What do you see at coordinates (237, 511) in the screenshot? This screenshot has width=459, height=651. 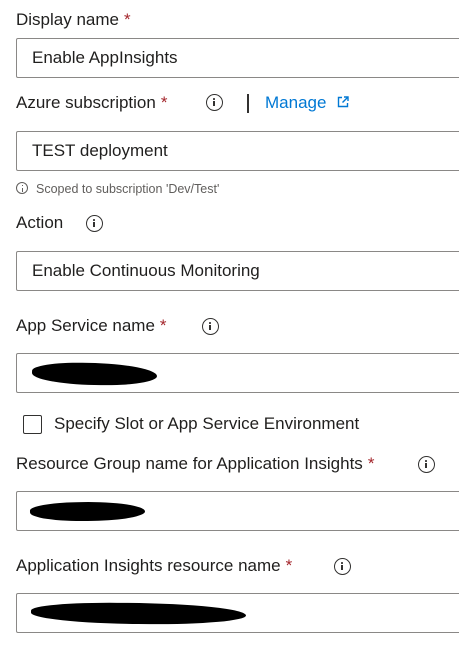 I see `resource-group-field` at bounding box center [237, 511].